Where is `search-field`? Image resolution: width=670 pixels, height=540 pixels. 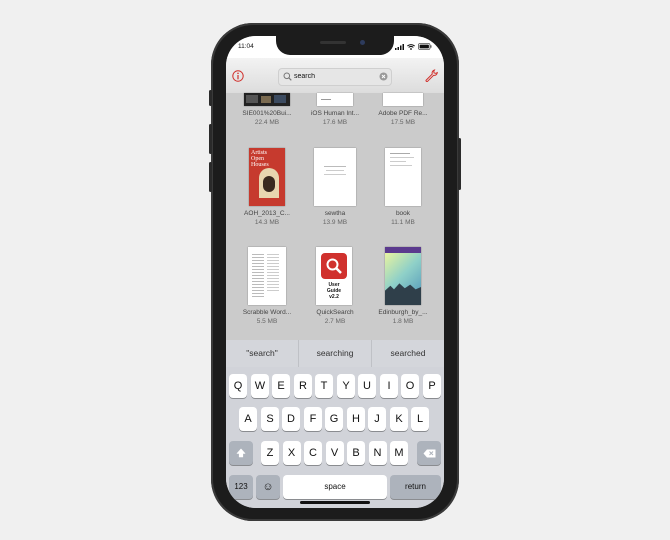 search-field is located at coordinates (335, 77).